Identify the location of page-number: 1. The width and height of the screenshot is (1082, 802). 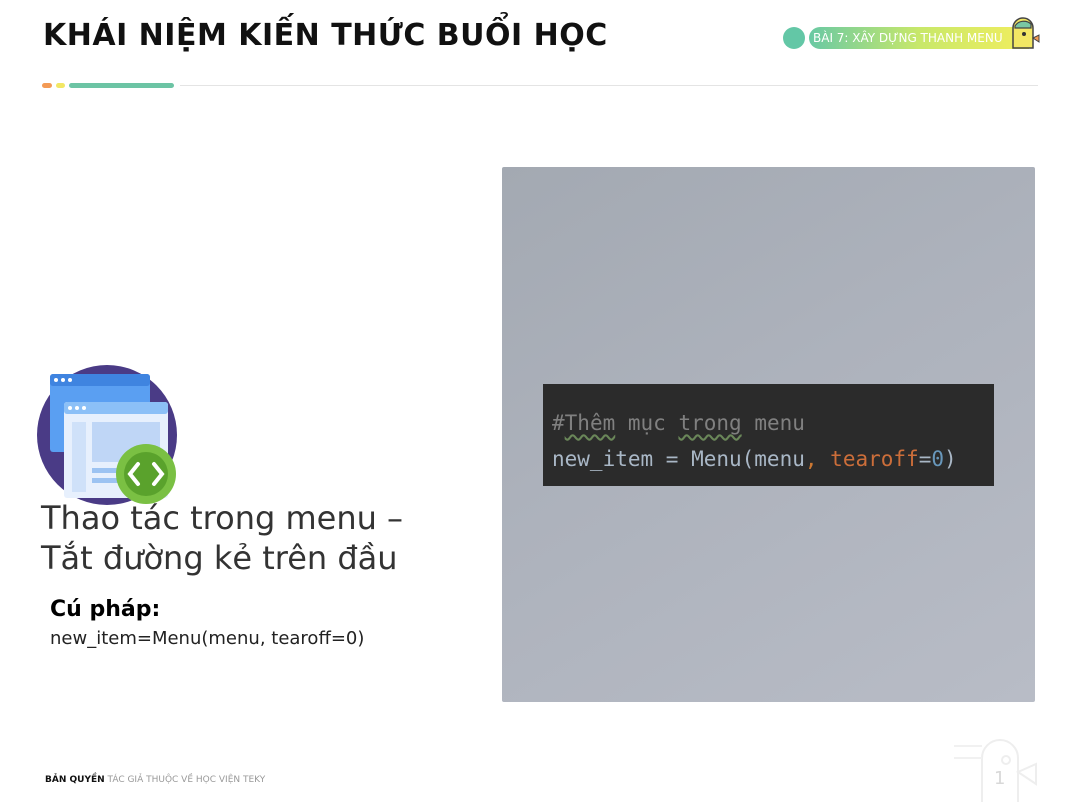
(1000, 778).